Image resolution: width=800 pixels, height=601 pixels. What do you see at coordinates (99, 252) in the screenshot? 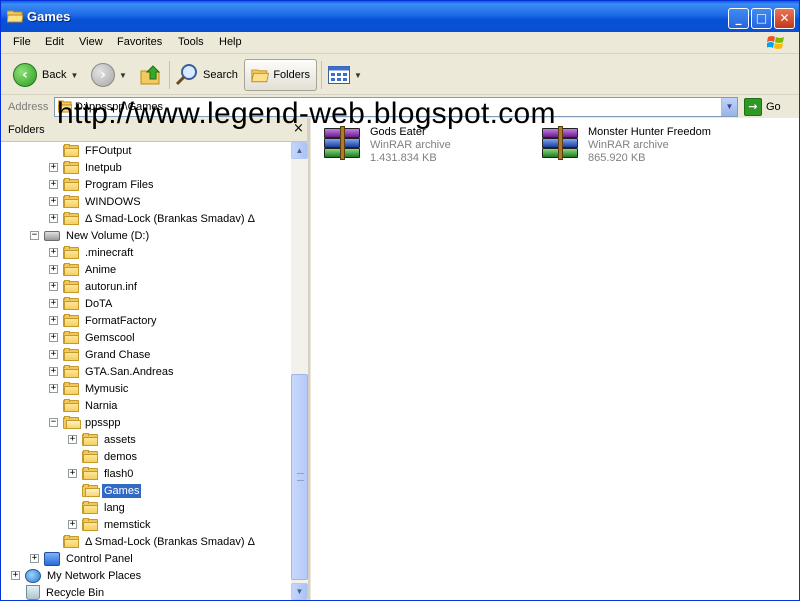
I see `tree-item: .minecraft` at bounding box center [99, 252].